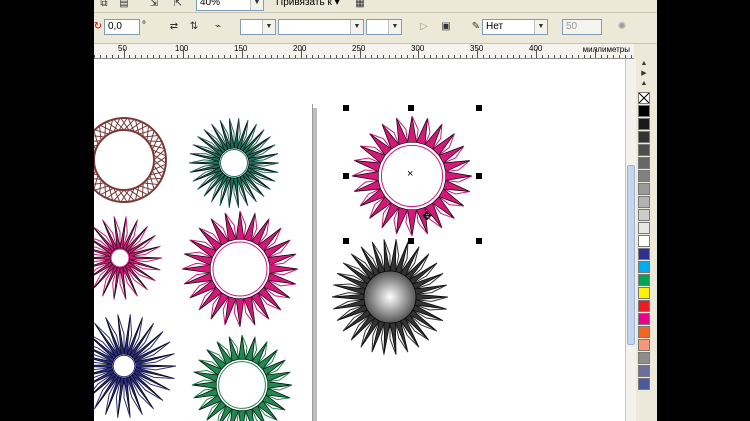 The height and width of the screenshot is (421, 750). Describe the element at coordinates (218, 27) in the screenshot. I see `convert-to-curves-icon: ⌁` at that location.